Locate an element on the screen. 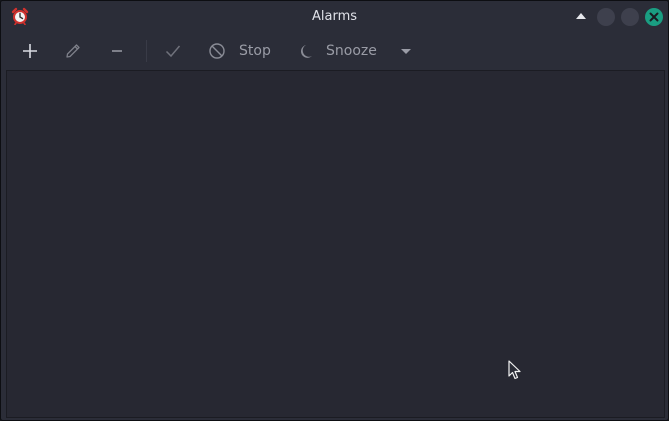 The width and height of the screenshot is (669, 421). checkmark-icon is located at coordinates (173, 51).